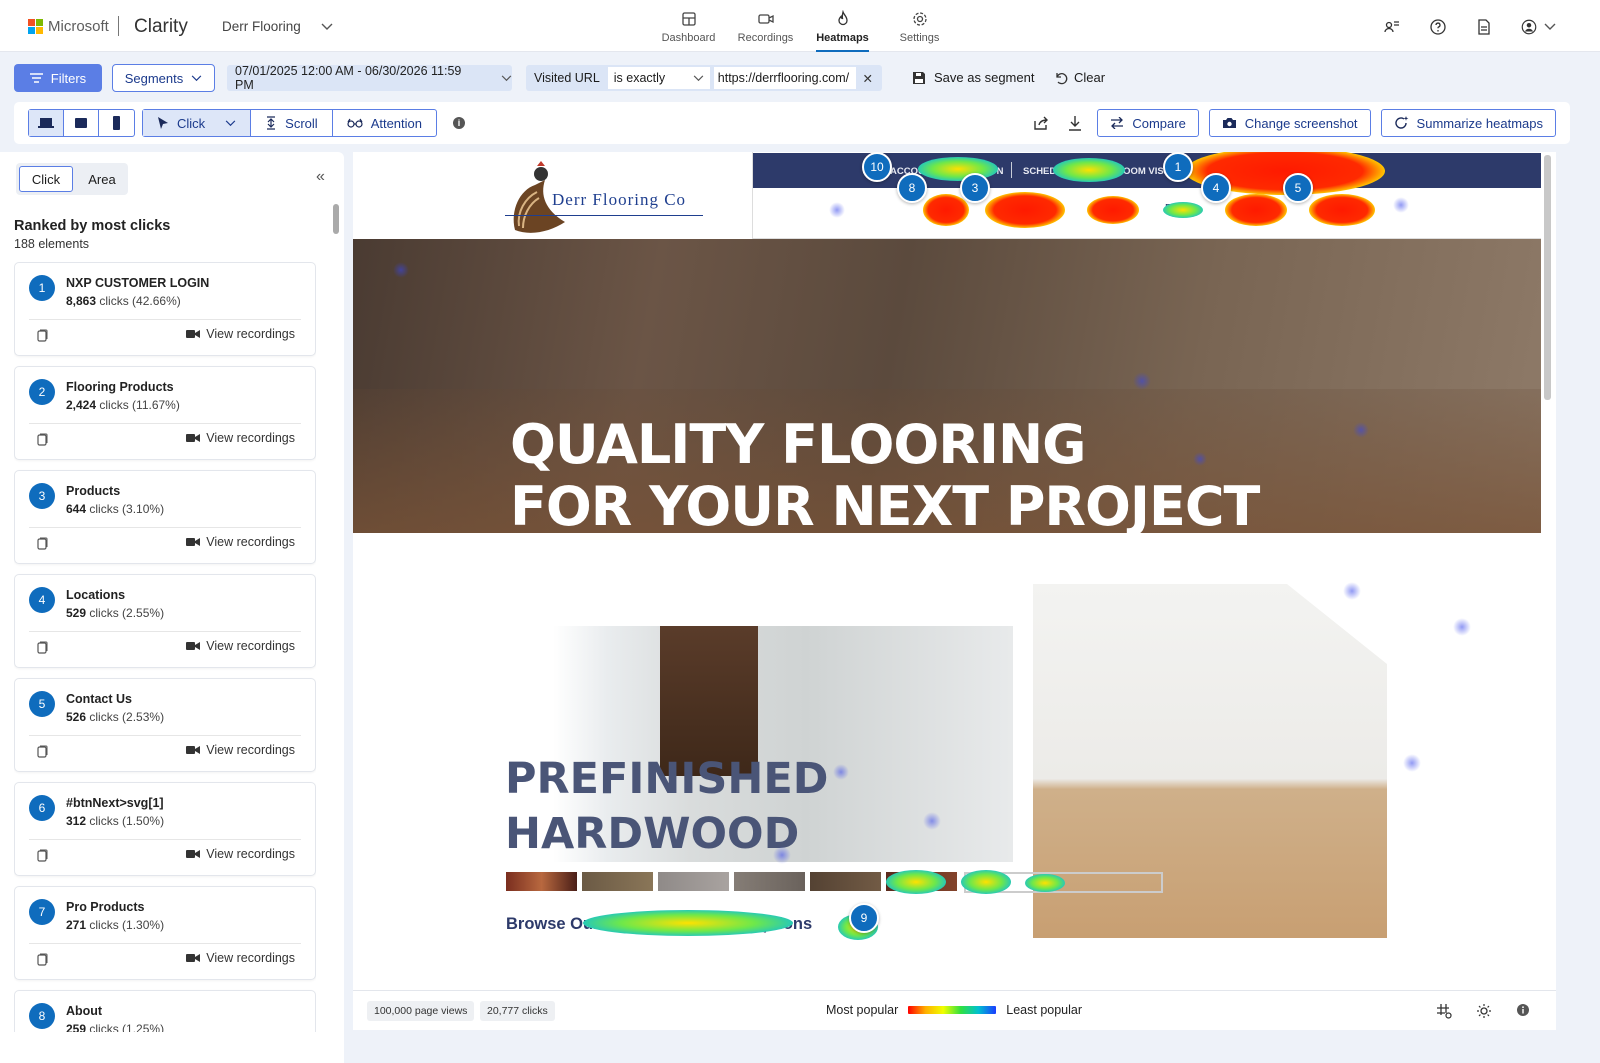 This screenshot has width=1600, height=1063. What do you see at coordinates (1484, 27) in the screenshot?
I see `document-icon` at bounding box center [1484, 27].